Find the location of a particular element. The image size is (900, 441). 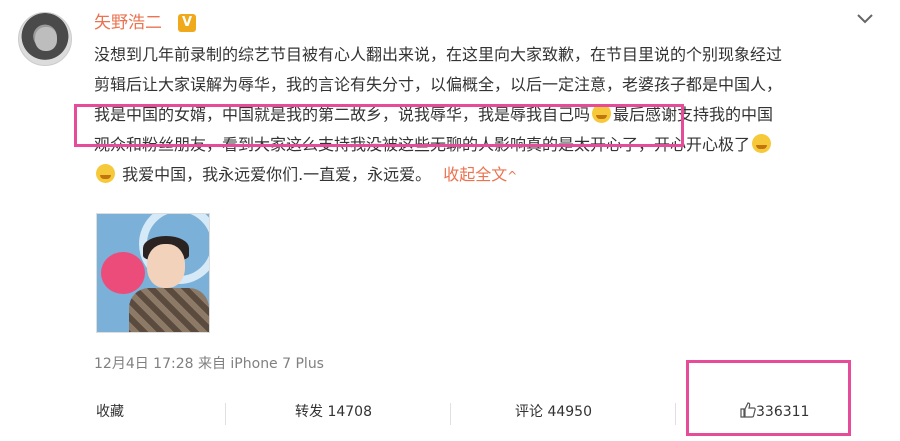

avatar-face is located at coordinates (46, 39).